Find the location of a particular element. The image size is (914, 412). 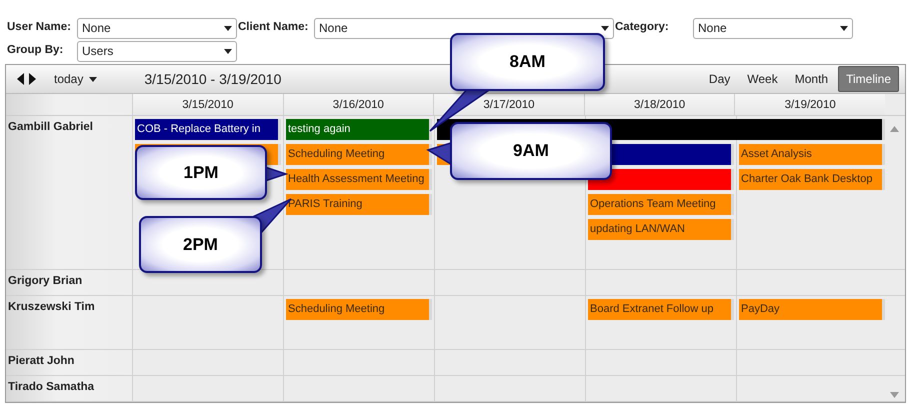

event-bar: COB - Replace Battery in is located at coordinates (208, 129).